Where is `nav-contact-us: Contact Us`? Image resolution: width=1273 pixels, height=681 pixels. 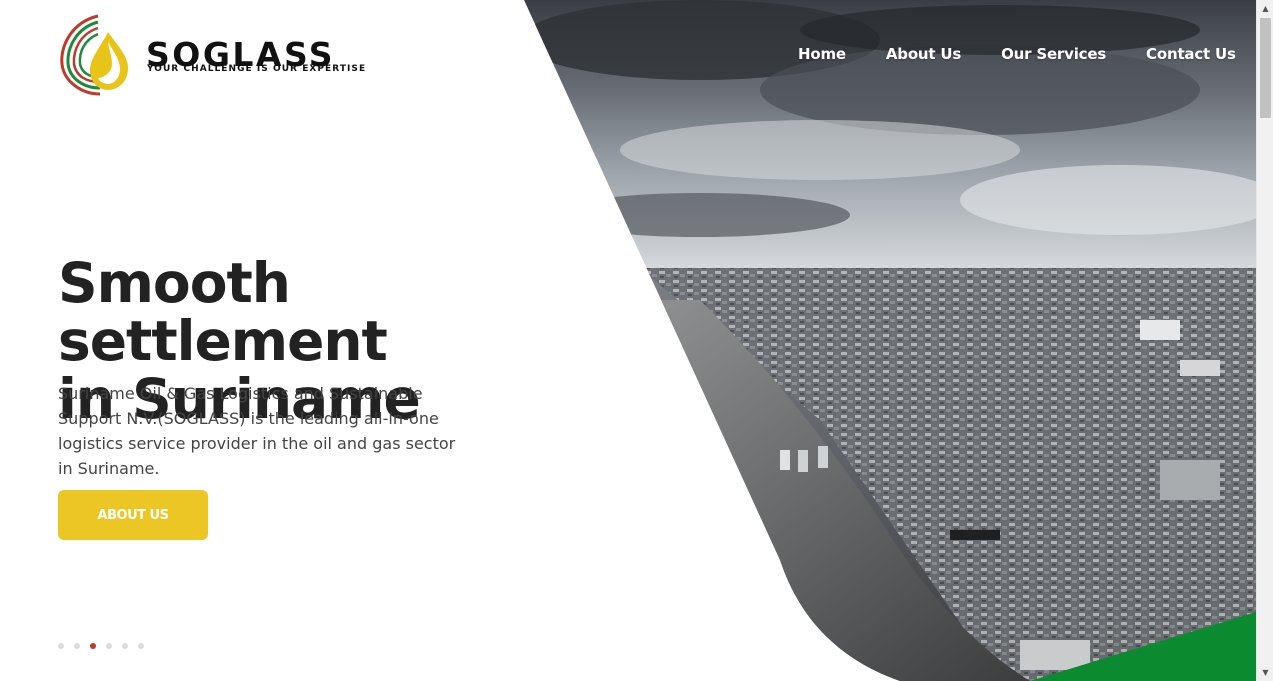 nav-contact-us: Contact Us is located at coordinates (1191, 54).